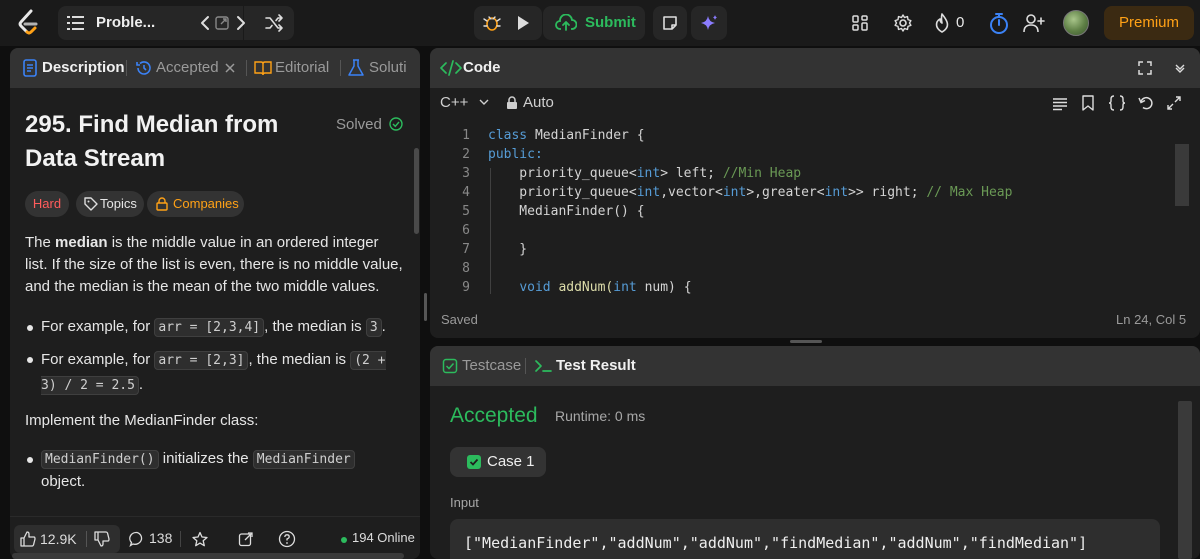  I want to click on debug-bug-icon, so click(492, 23).